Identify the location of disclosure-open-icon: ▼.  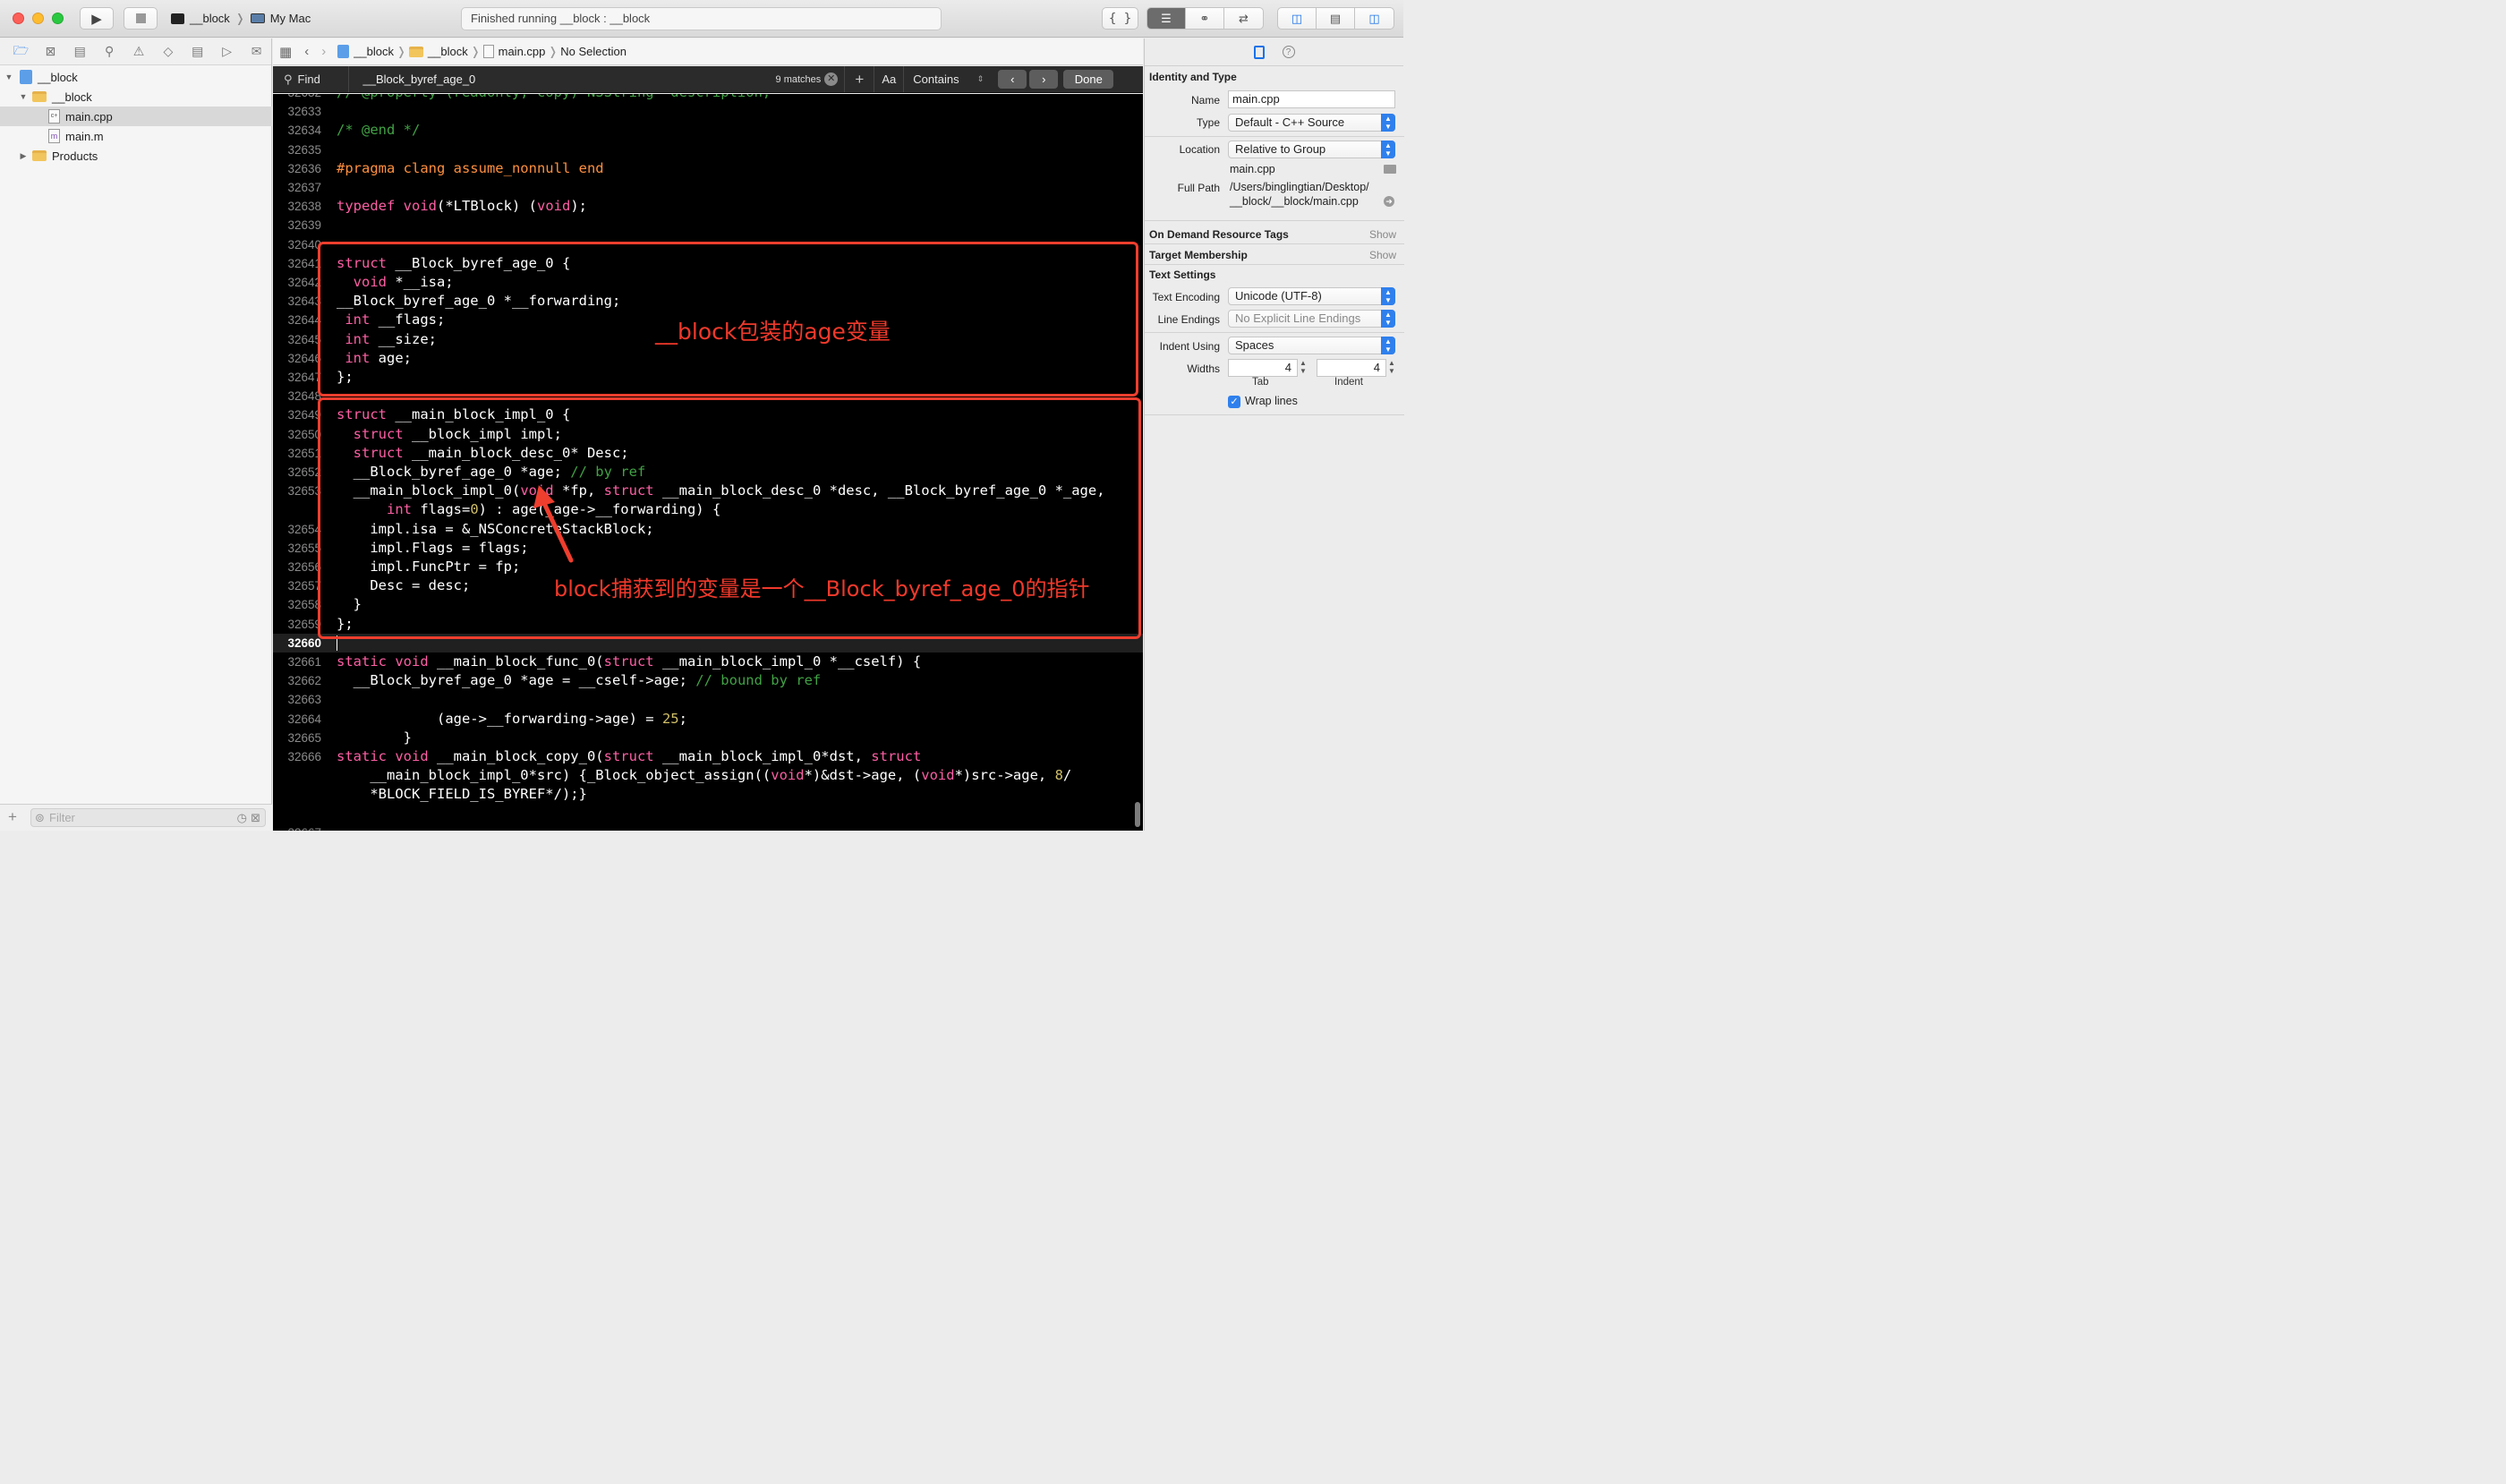
(23, 96).